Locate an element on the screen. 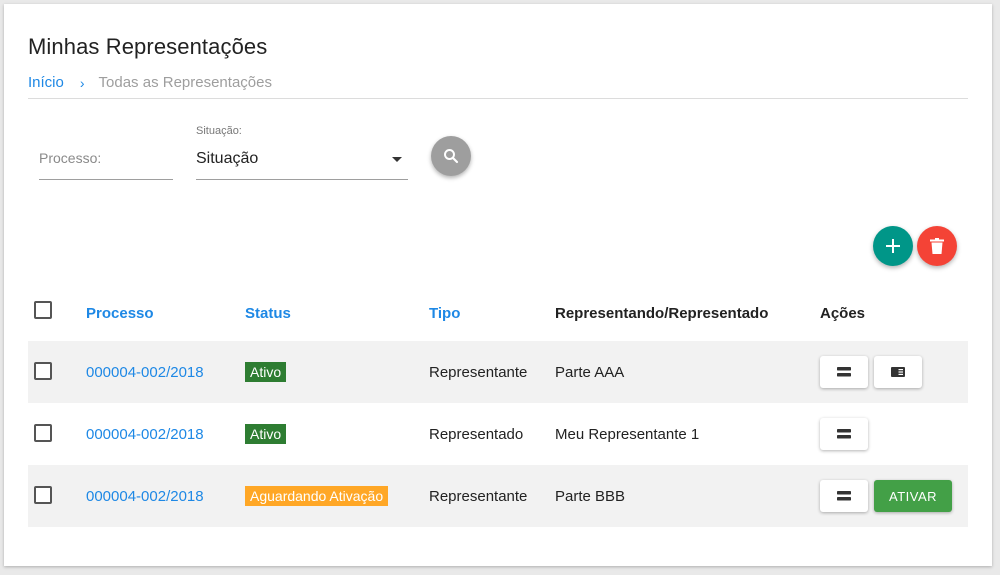 Image resolution: width=1000 pixels, height=575 pixels. trash-icon is located at coordinates (937, 246).